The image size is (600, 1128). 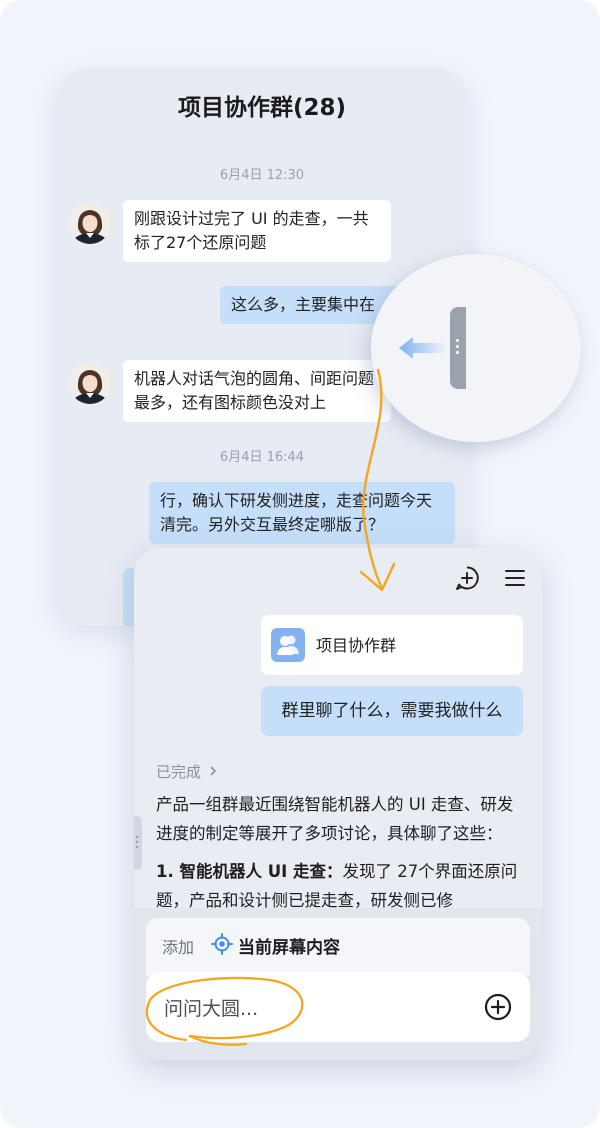 I want to click on current-screen-chip: 当前屏幕内容, so click(x=289, y=945).